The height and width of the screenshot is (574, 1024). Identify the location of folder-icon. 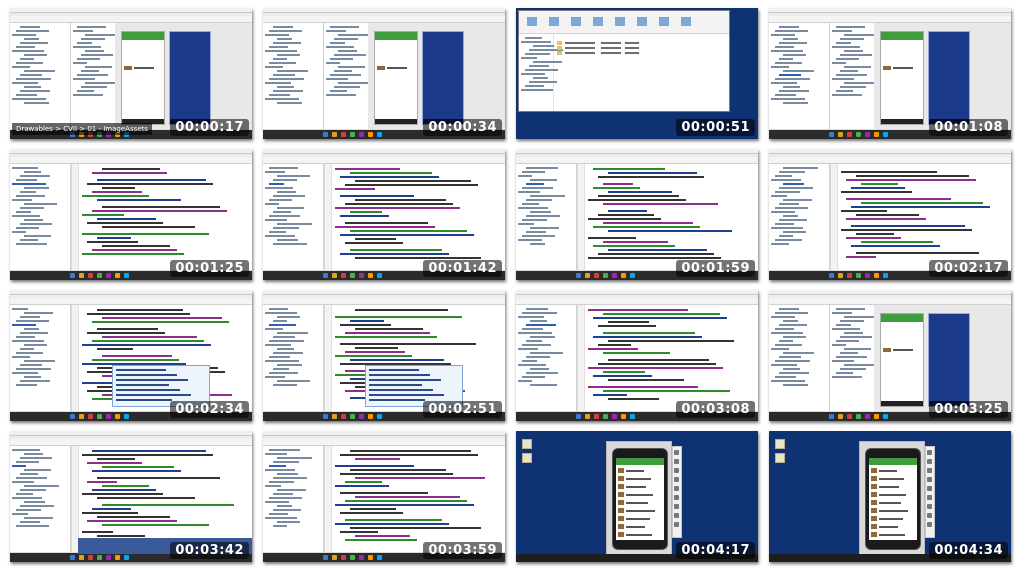
(559, 48).